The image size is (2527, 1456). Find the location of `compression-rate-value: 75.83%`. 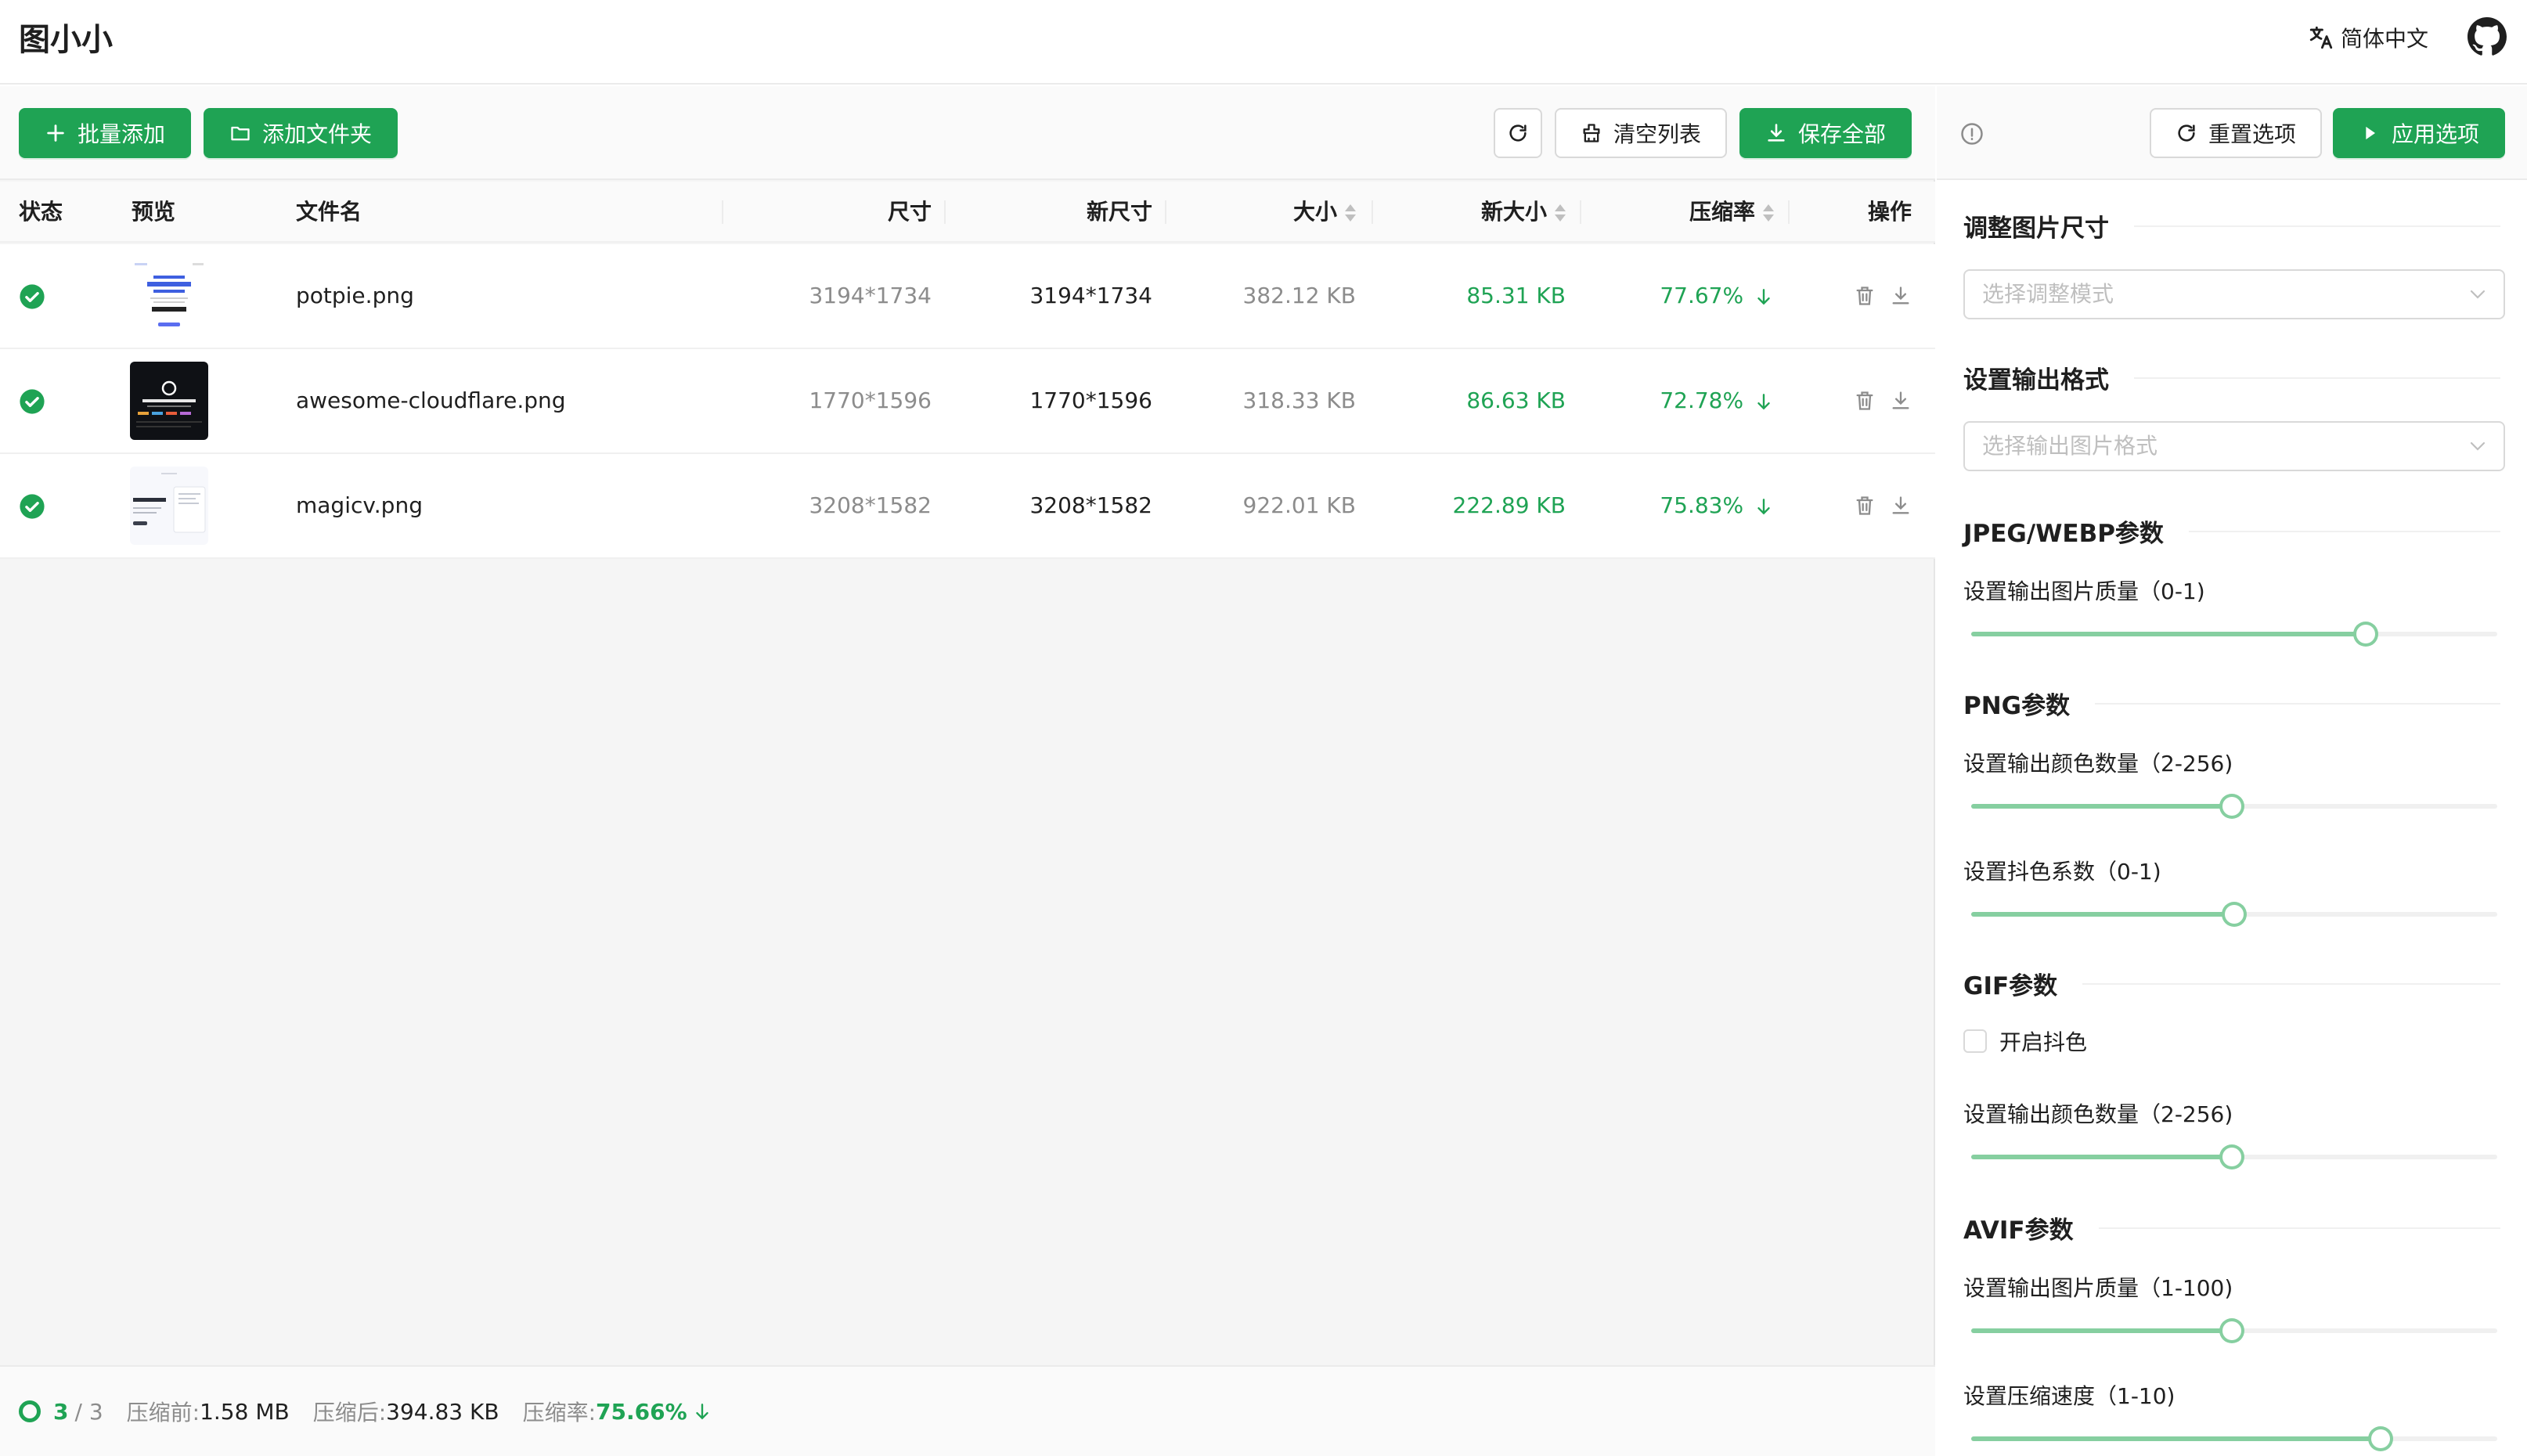

compression-rate-value: 75.83% is located at coordinates (1702, 505).